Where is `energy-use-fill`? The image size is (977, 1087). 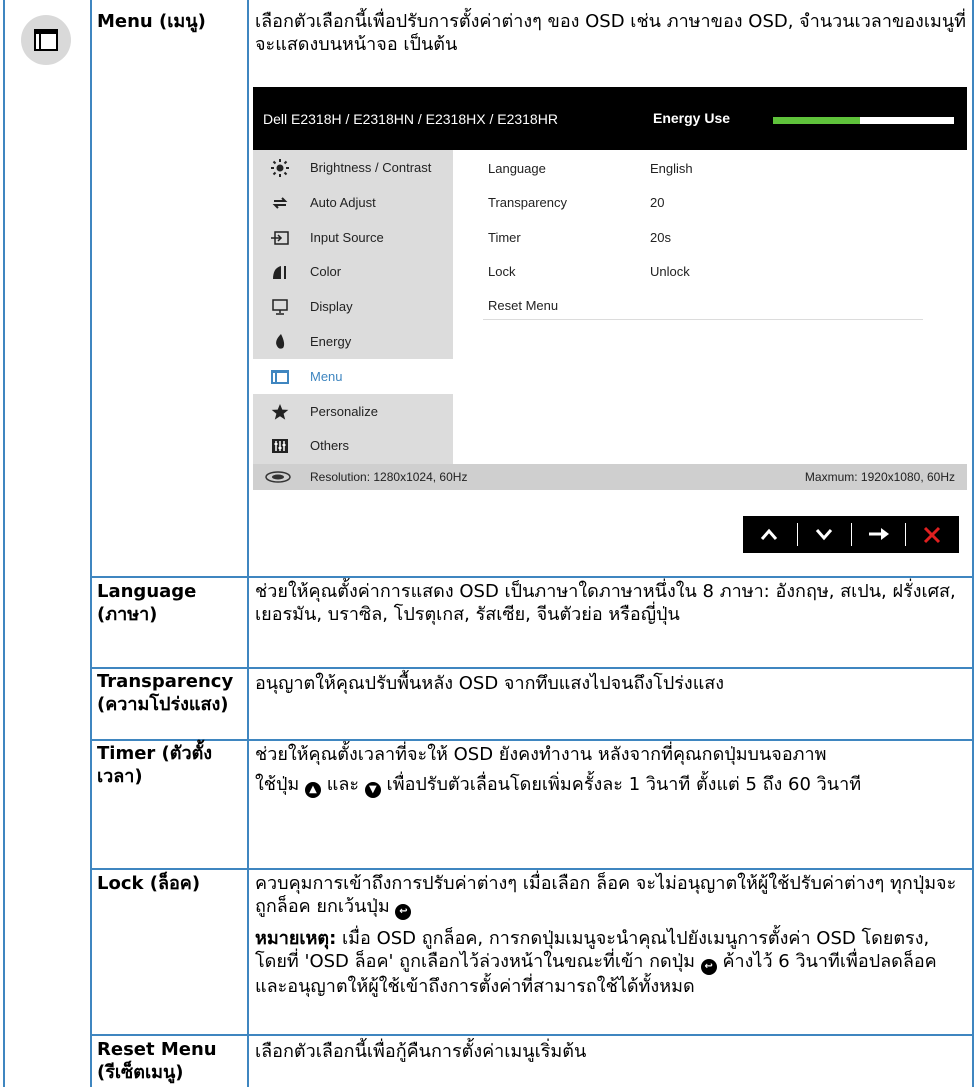
energy-use-fill is located at coordinates (816, 120).